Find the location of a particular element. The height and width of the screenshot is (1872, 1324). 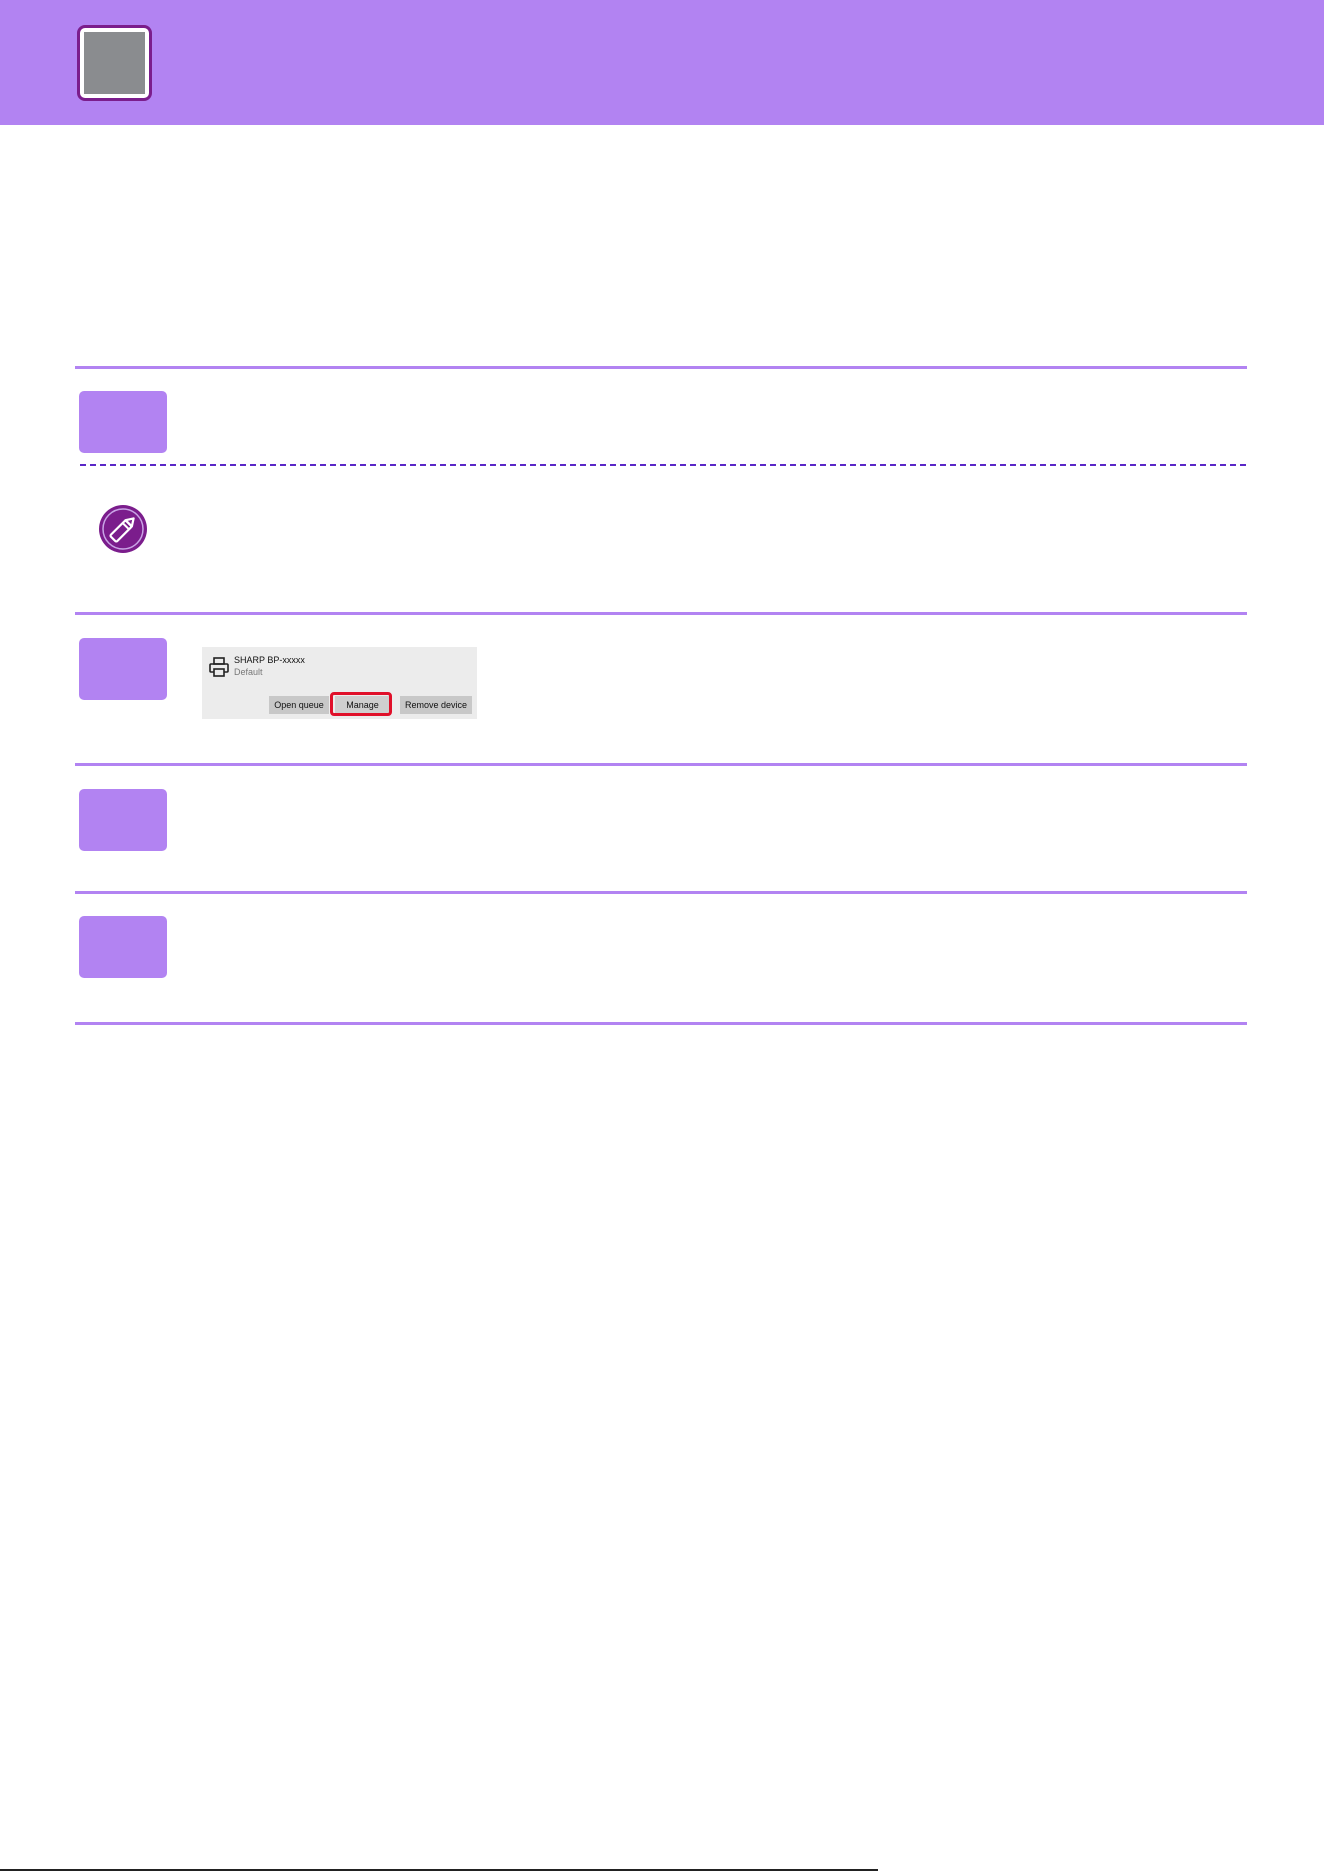

steps-bottom-rule is located at coordinates (661, 1023).